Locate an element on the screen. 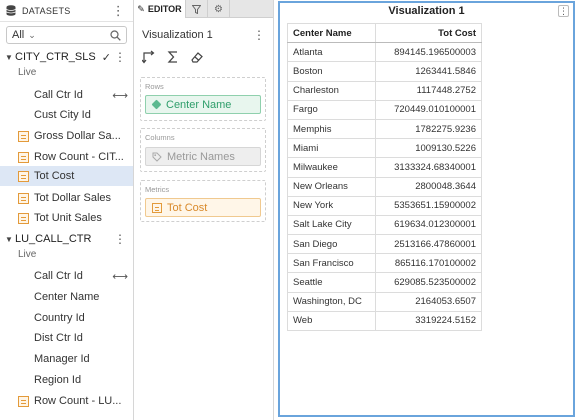 The image size is (580, 420). field-tot-cost: Tot Cost is located at coordinates (66, 176).